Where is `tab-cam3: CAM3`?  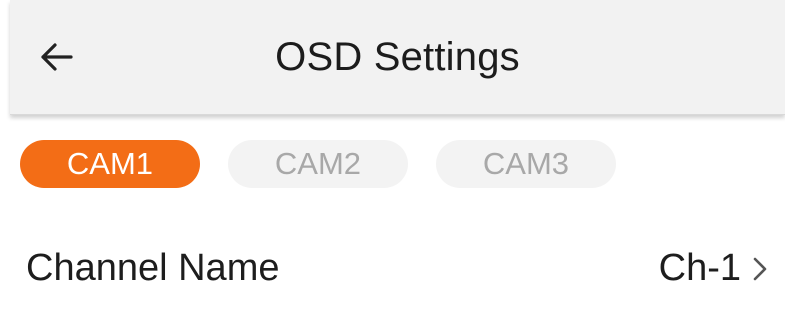 tab-cam3: CAM3 is located at coordinates (526, 164).